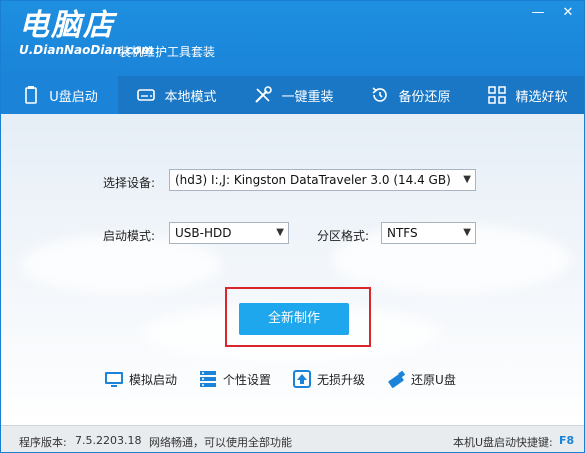  What do you see at coordinates (294, 319) in the screenshot?
I see `make-new-button: 全新制作` at bounding box center [294, 319].